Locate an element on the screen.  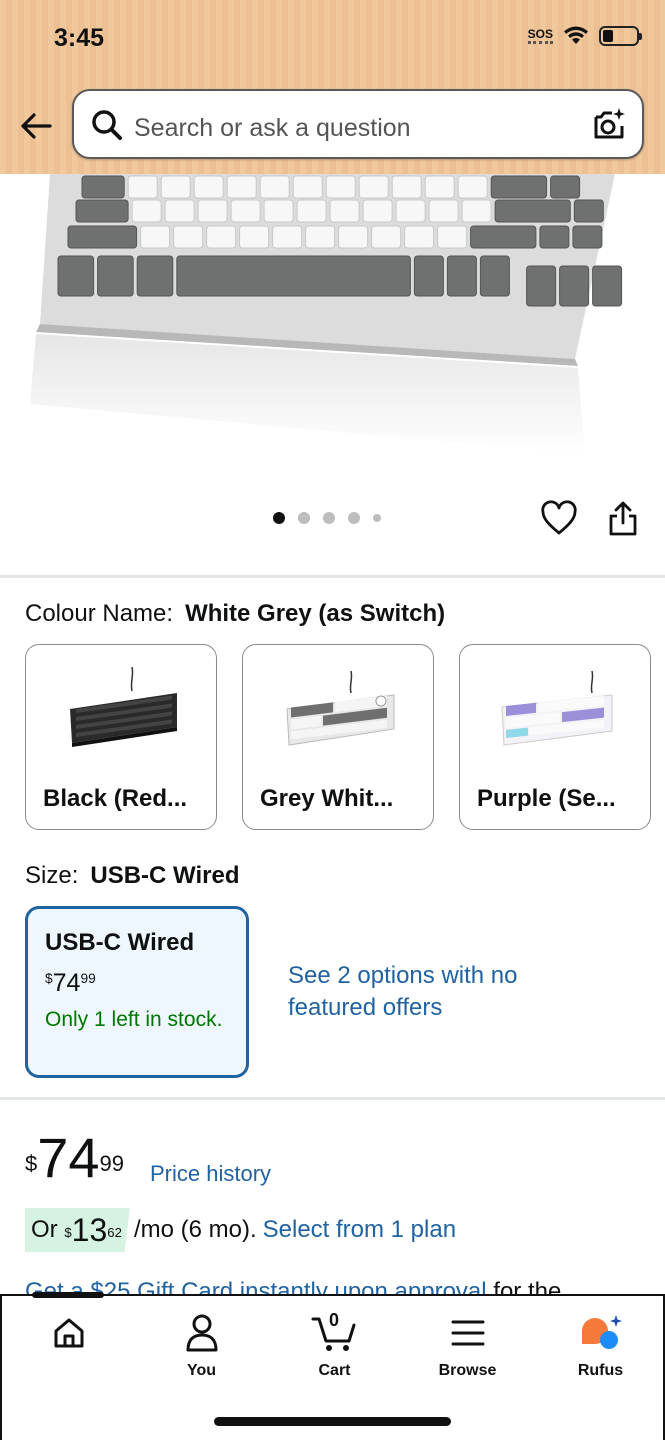
product-price: $7499 is located at coordinates (74, 1158).